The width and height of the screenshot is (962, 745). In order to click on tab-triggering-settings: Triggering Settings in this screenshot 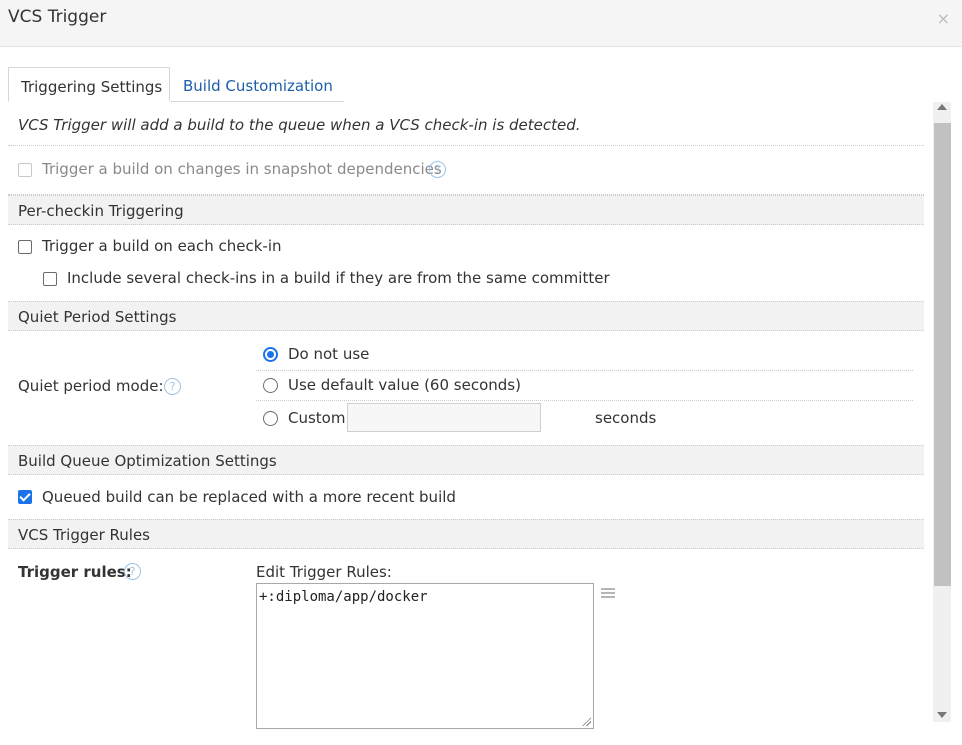, I will do `click(89, 84)`.